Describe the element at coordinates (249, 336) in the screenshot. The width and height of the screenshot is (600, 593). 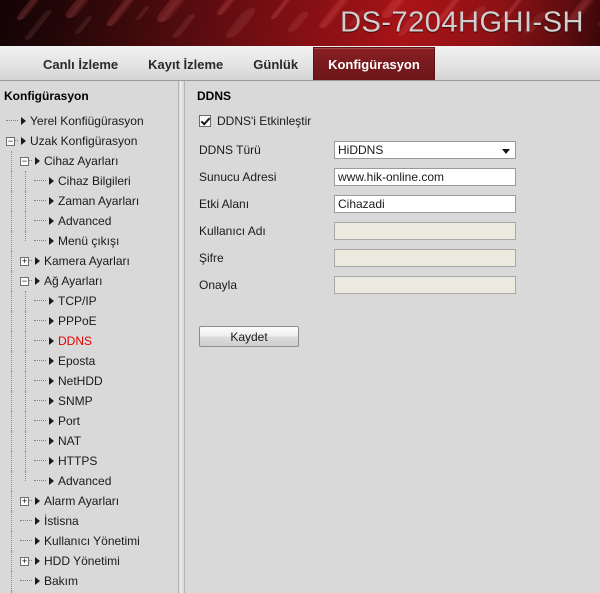
I see `save-button: Kaydet` at that location.